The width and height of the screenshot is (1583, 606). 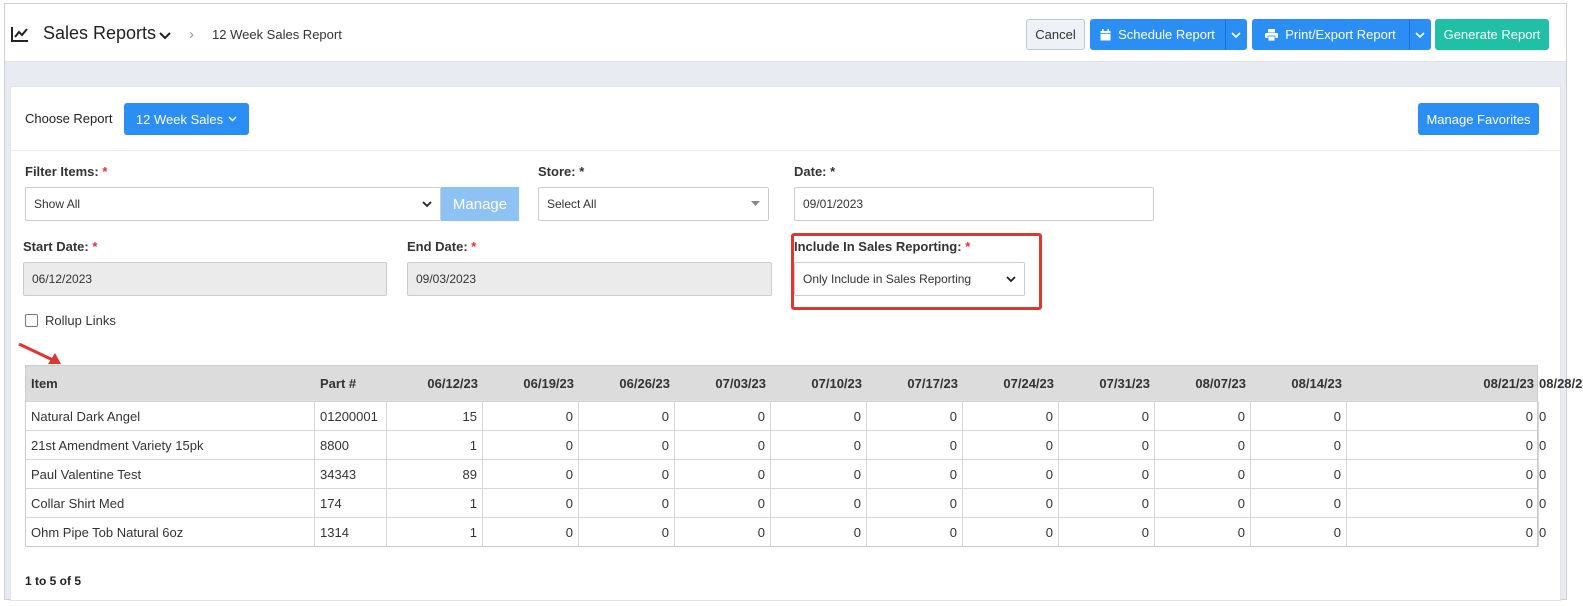 What do you see at coordinates (1203, 383) in the screenshot?
I see `column-header: 08/07/23` at bounding box center [1203, 383].